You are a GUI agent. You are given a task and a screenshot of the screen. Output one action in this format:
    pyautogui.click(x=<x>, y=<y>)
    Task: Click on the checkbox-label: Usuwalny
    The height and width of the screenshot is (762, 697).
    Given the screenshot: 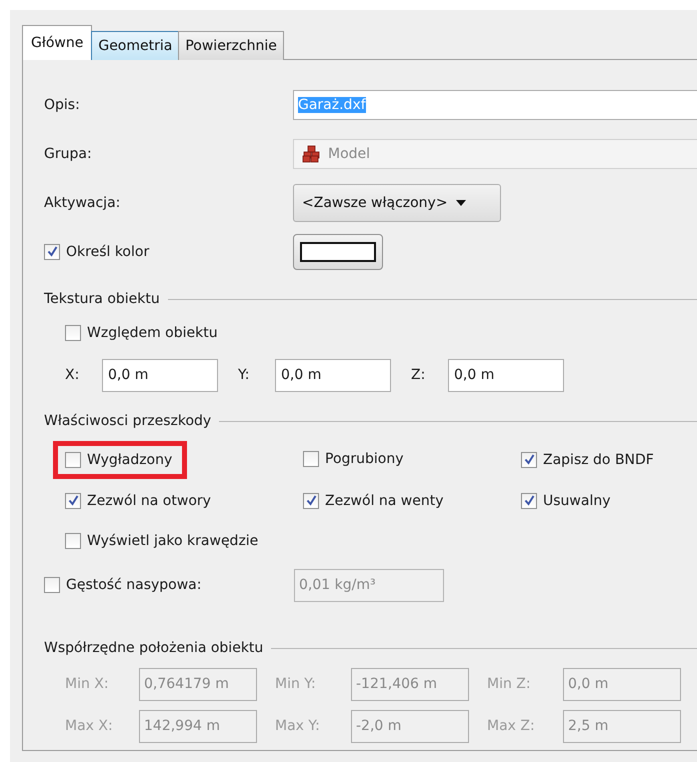 What is the action you would take?
    pyautogui.click(x=576, y=500)
    